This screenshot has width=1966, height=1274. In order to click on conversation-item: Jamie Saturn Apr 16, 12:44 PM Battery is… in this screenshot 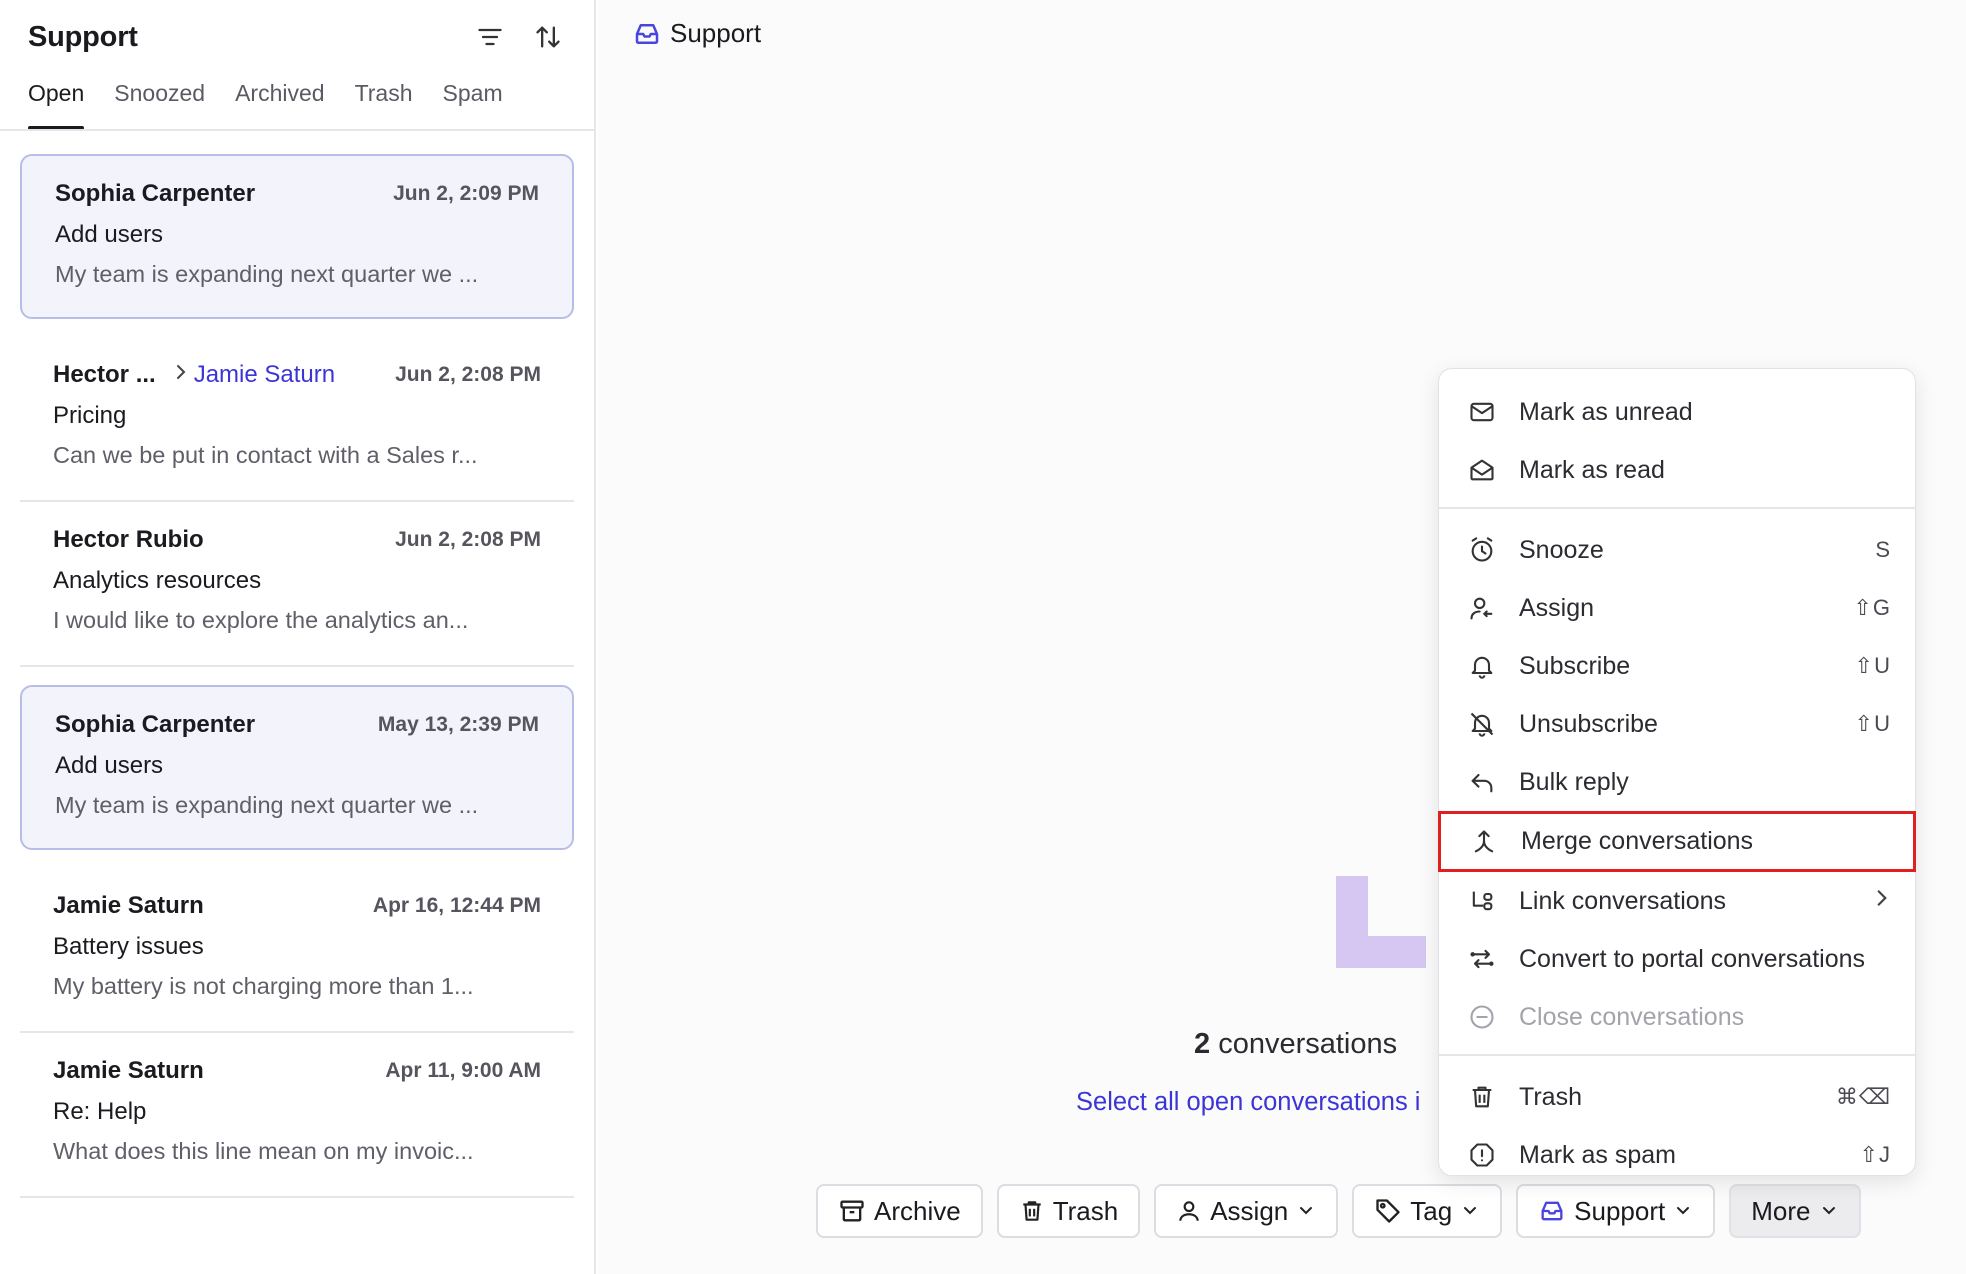, I will do `click(297, 950)`.